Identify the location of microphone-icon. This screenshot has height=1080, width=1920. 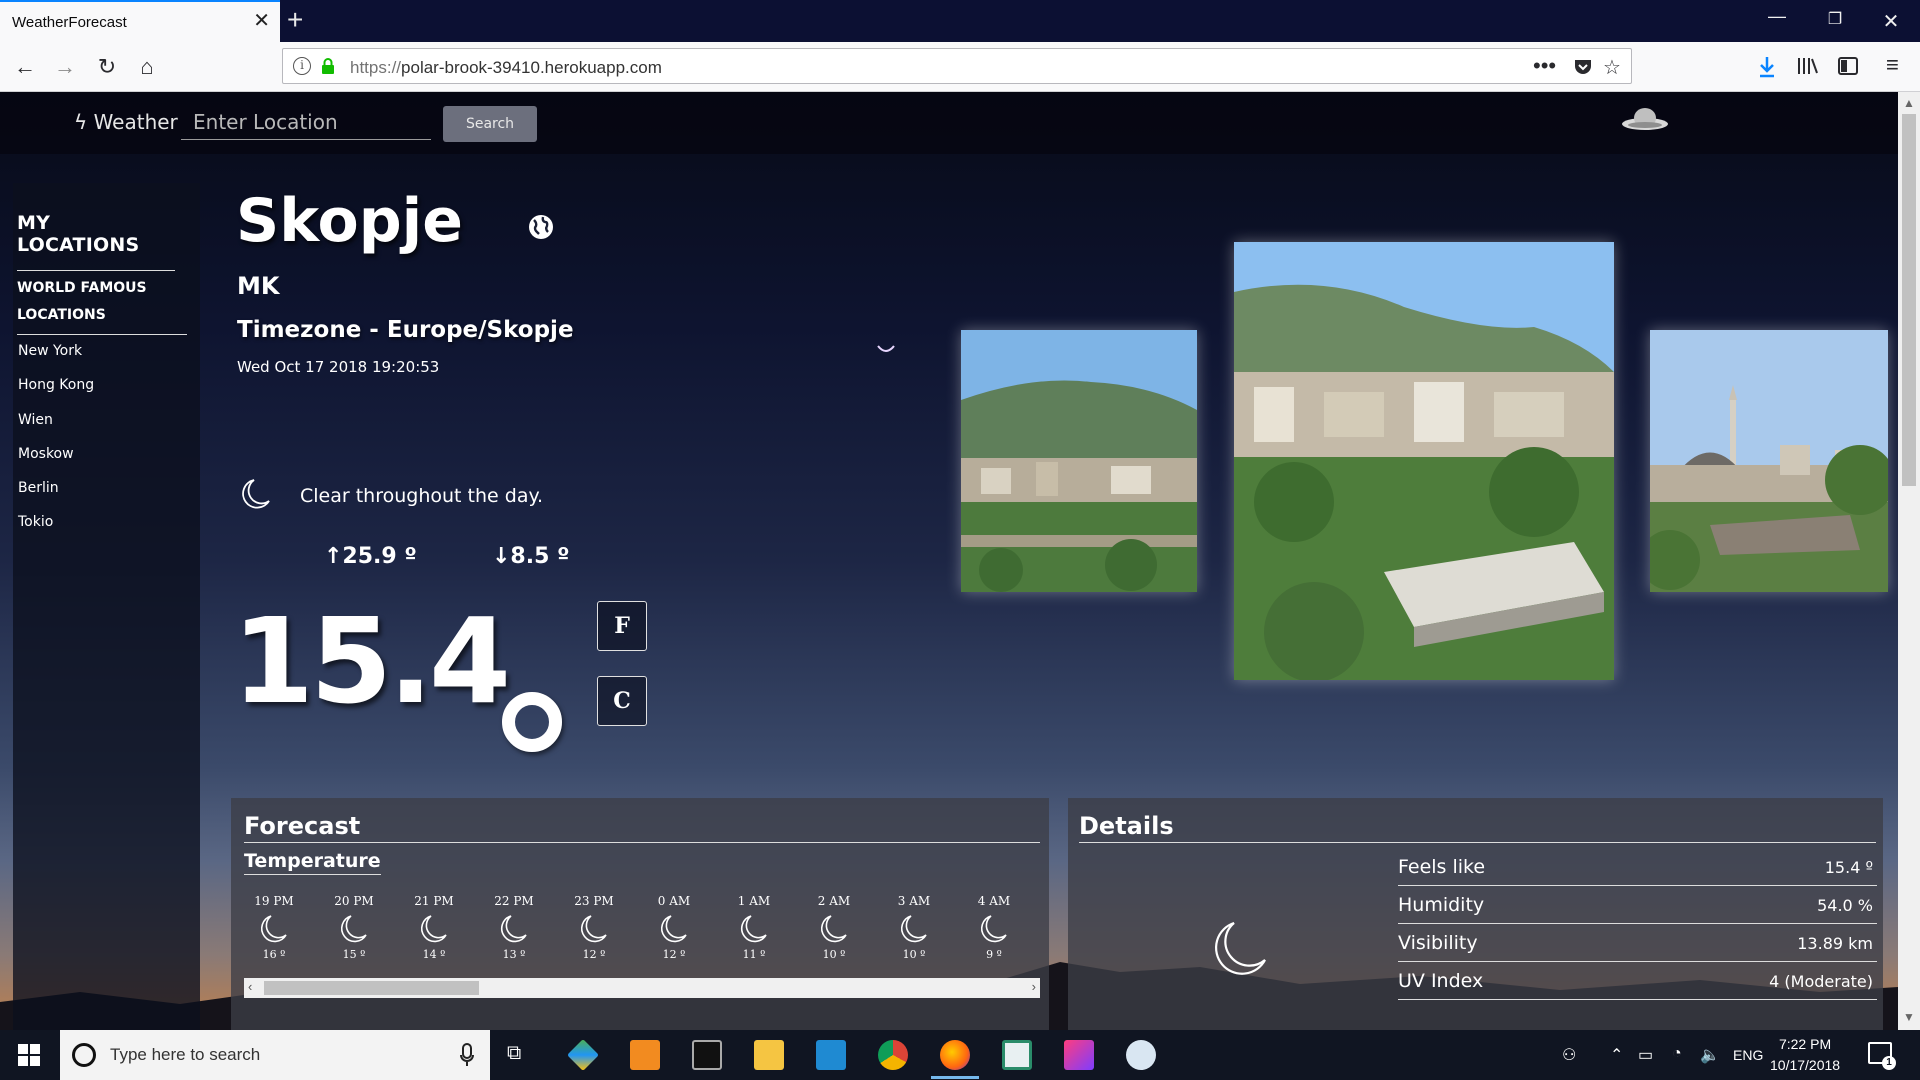
(467, 1055).